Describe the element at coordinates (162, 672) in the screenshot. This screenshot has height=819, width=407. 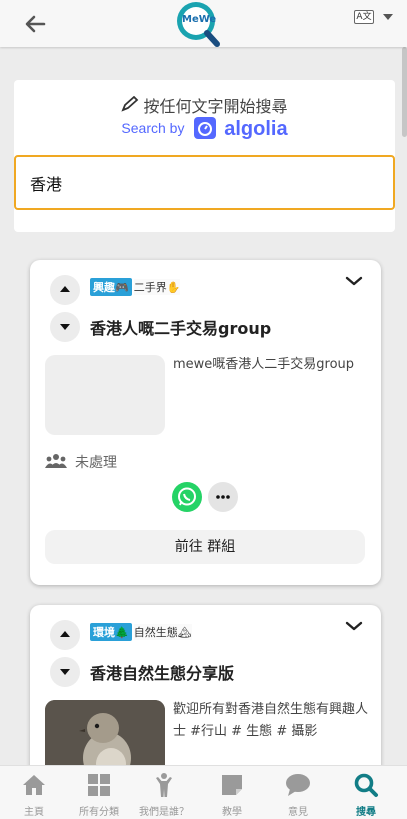
I see `card-title: 香港自然生態分享版` at that location.